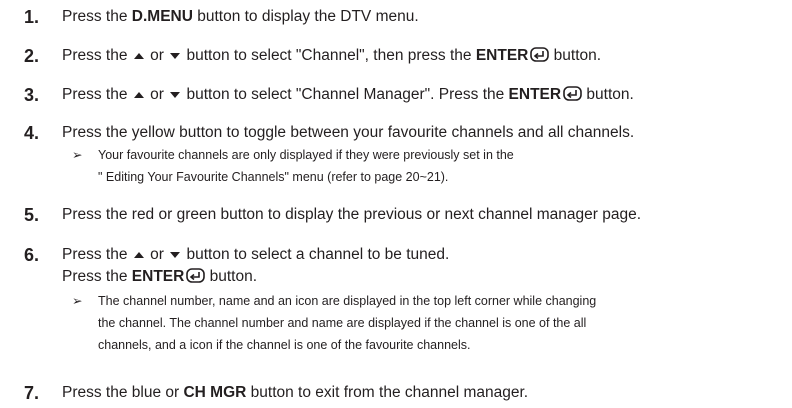 The image size is (792, 408). I want to click on ch-mgr-button-label: CH MGR, so click(215, 392).